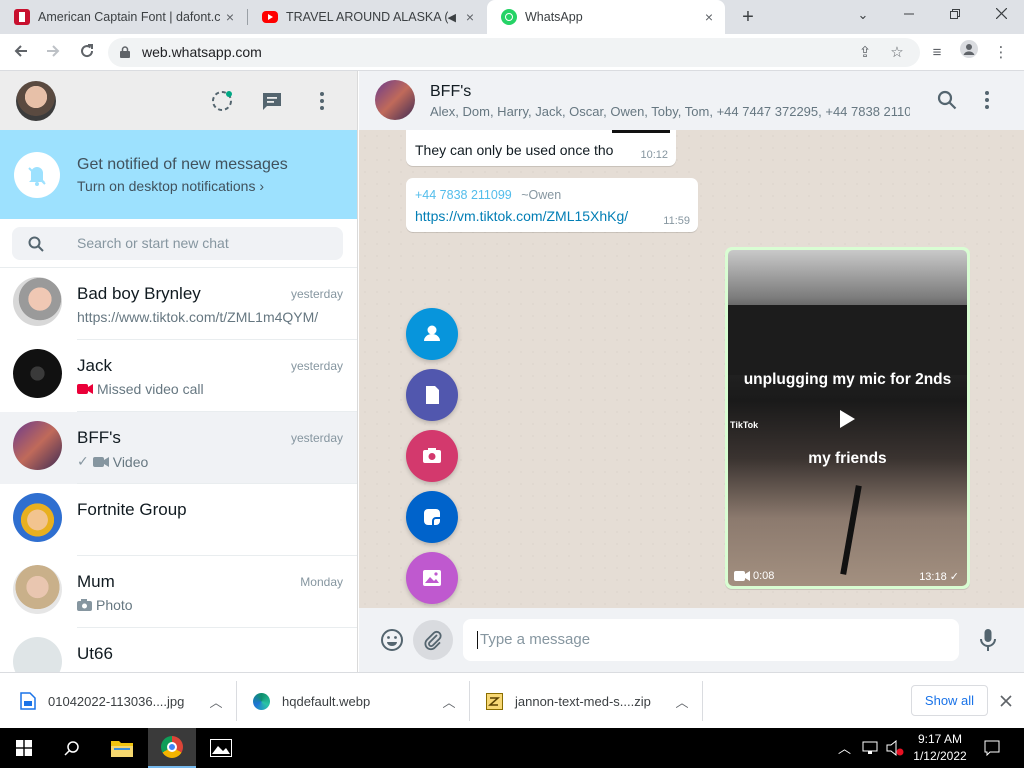 The width and height of the screenshot is (1024, 768). What do you see at coordinates (477, 640) in the screenshot?
I see `caret` at bounding box center [477, 640].